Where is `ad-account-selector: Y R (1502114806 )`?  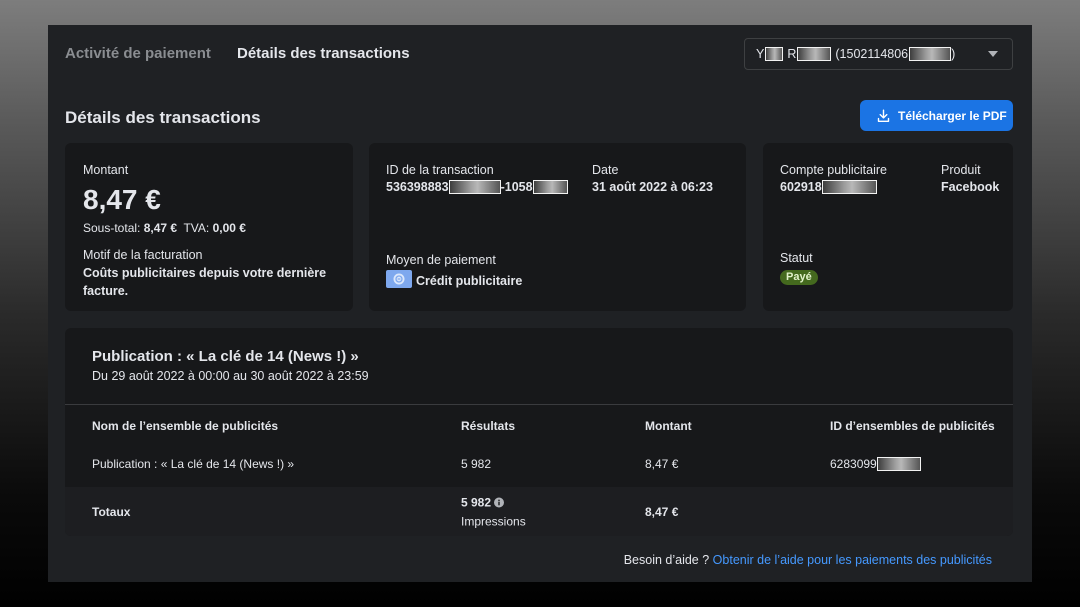 ad-account-selector: Y R (1502114806 ) is located at coordinates (878, 54).